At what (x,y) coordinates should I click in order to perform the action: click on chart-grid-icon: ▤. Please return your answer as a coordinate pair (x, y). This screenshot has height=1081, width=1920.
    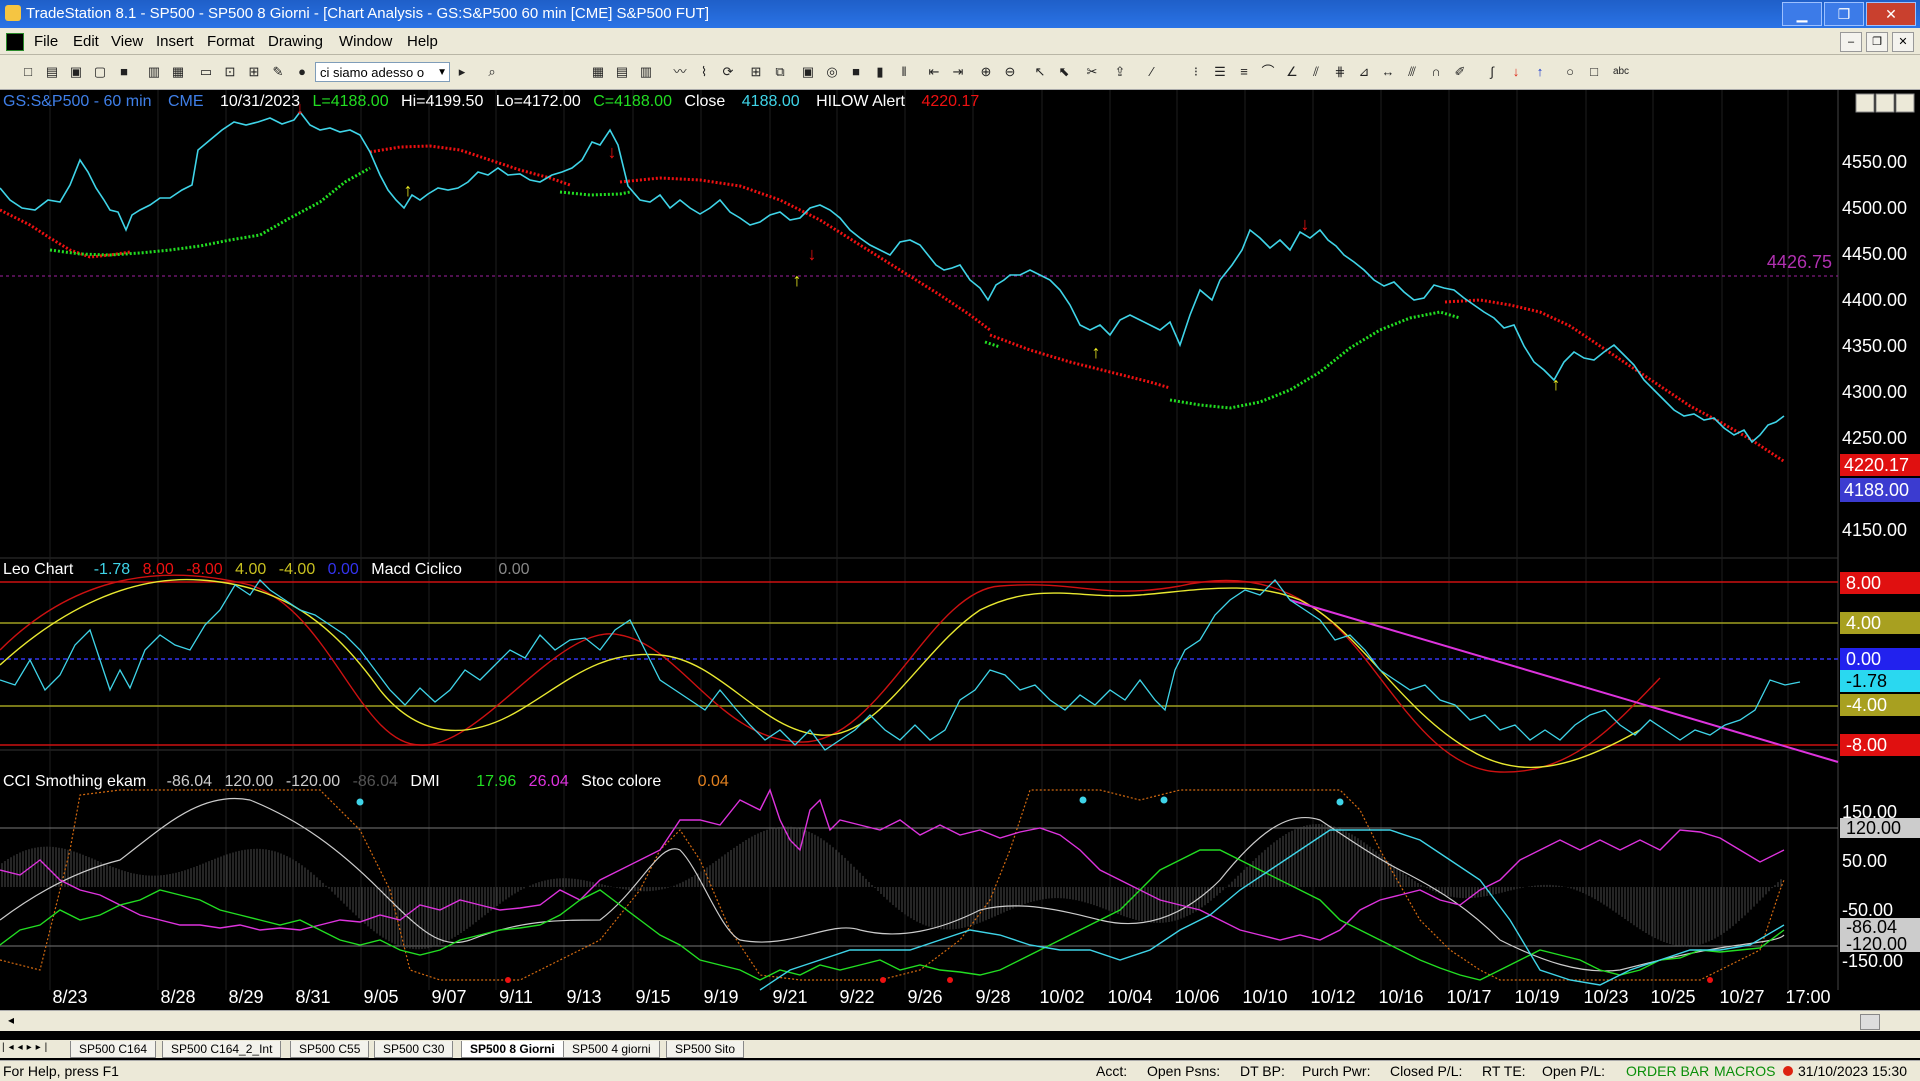
    Looking at the image, I should click on (622, 72).